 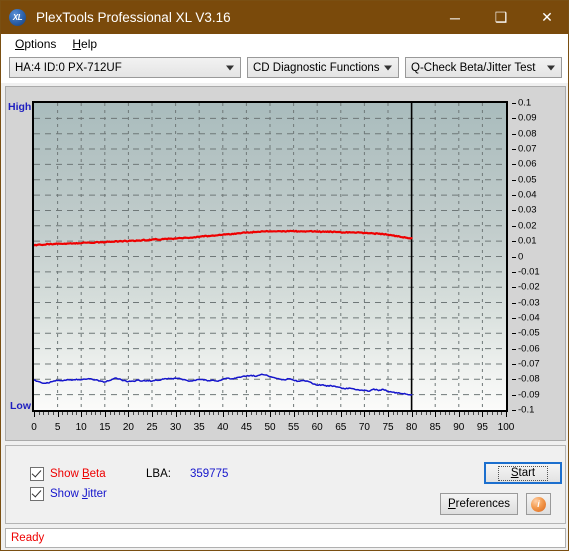 I want to click on chevron-down-icon, so click(x=230, y=67).